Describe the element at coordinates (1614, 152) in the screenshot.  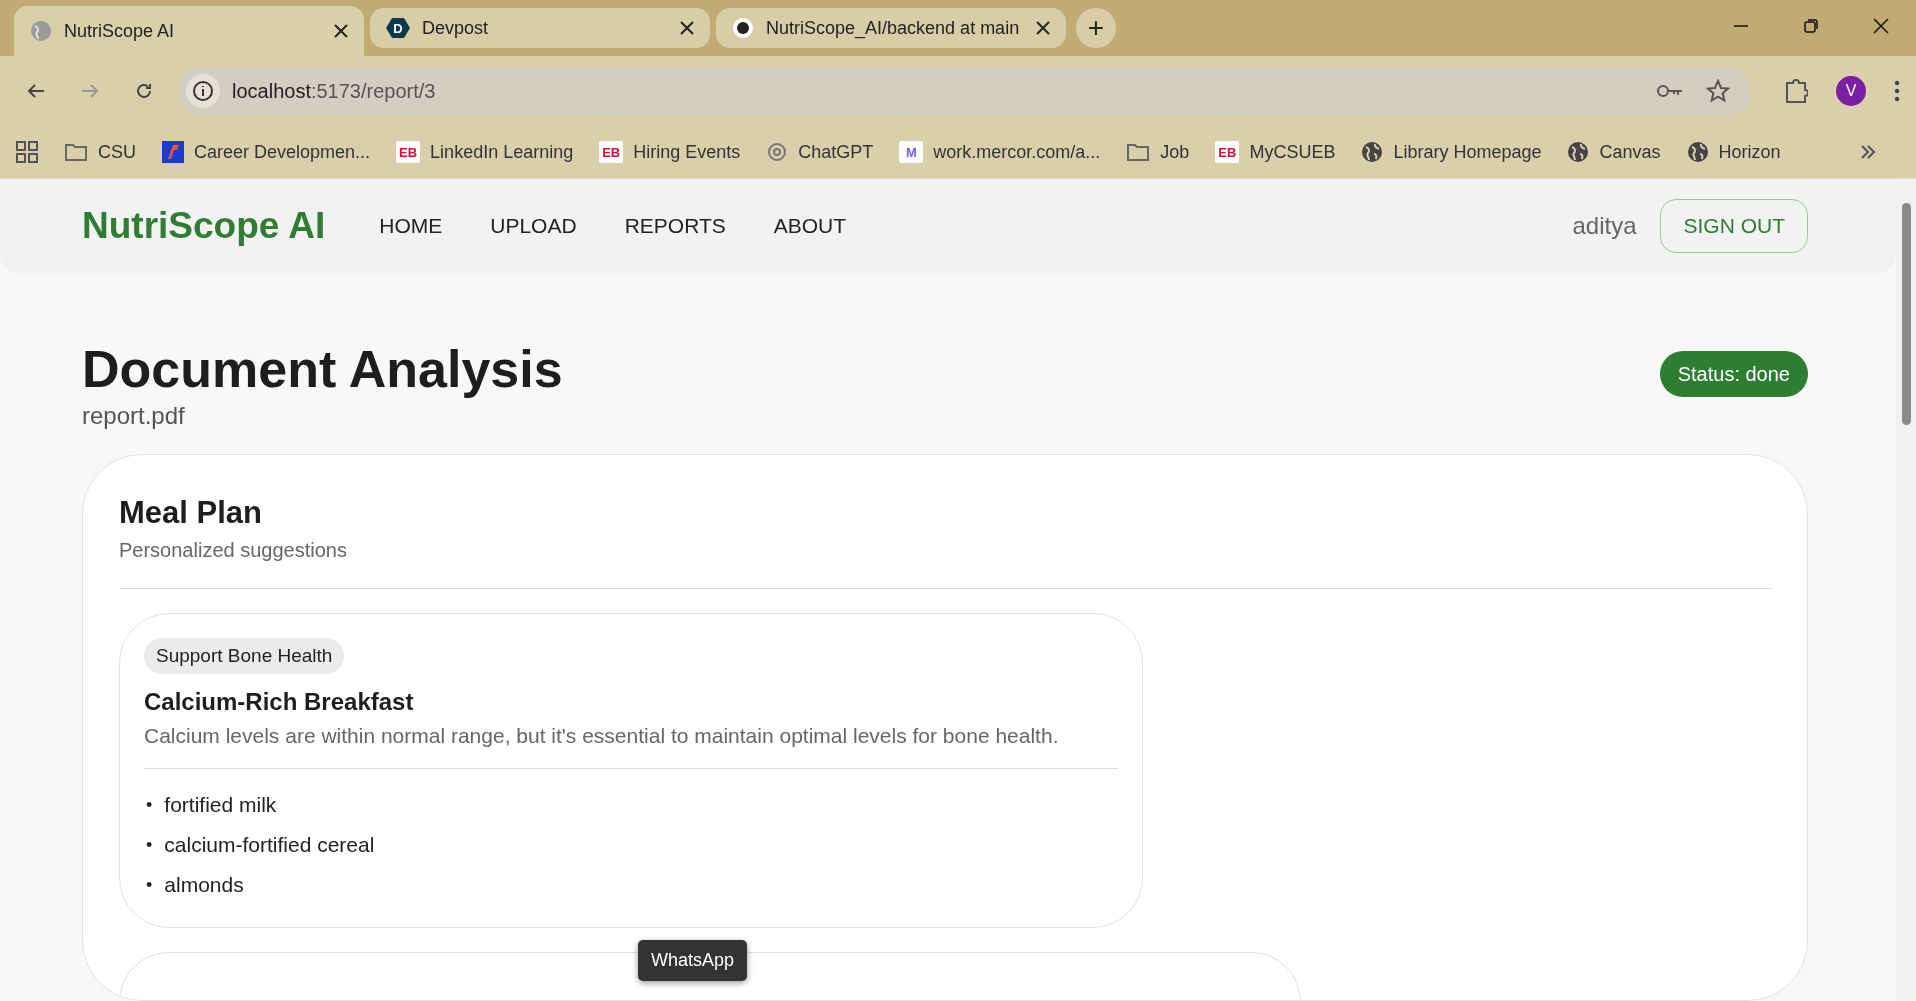
I see `bookmark: Canvas` at that location.